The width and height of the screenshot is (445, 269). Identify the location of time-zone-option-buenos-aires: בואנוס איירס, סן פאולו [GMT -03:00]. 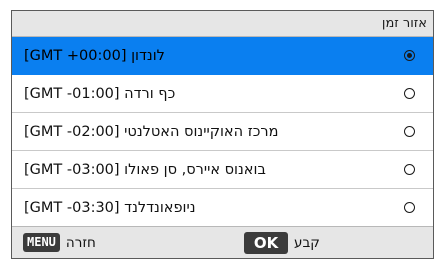
(222, 170).